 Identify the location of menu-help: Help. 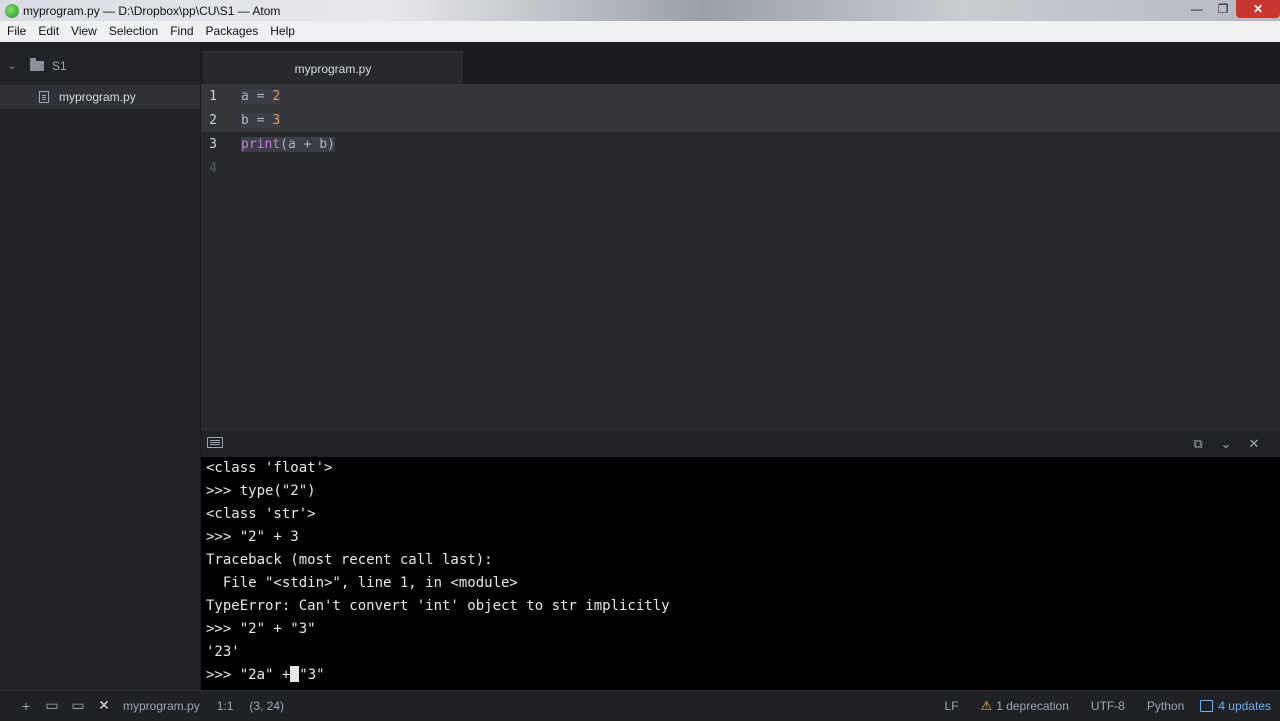
(282, 31).